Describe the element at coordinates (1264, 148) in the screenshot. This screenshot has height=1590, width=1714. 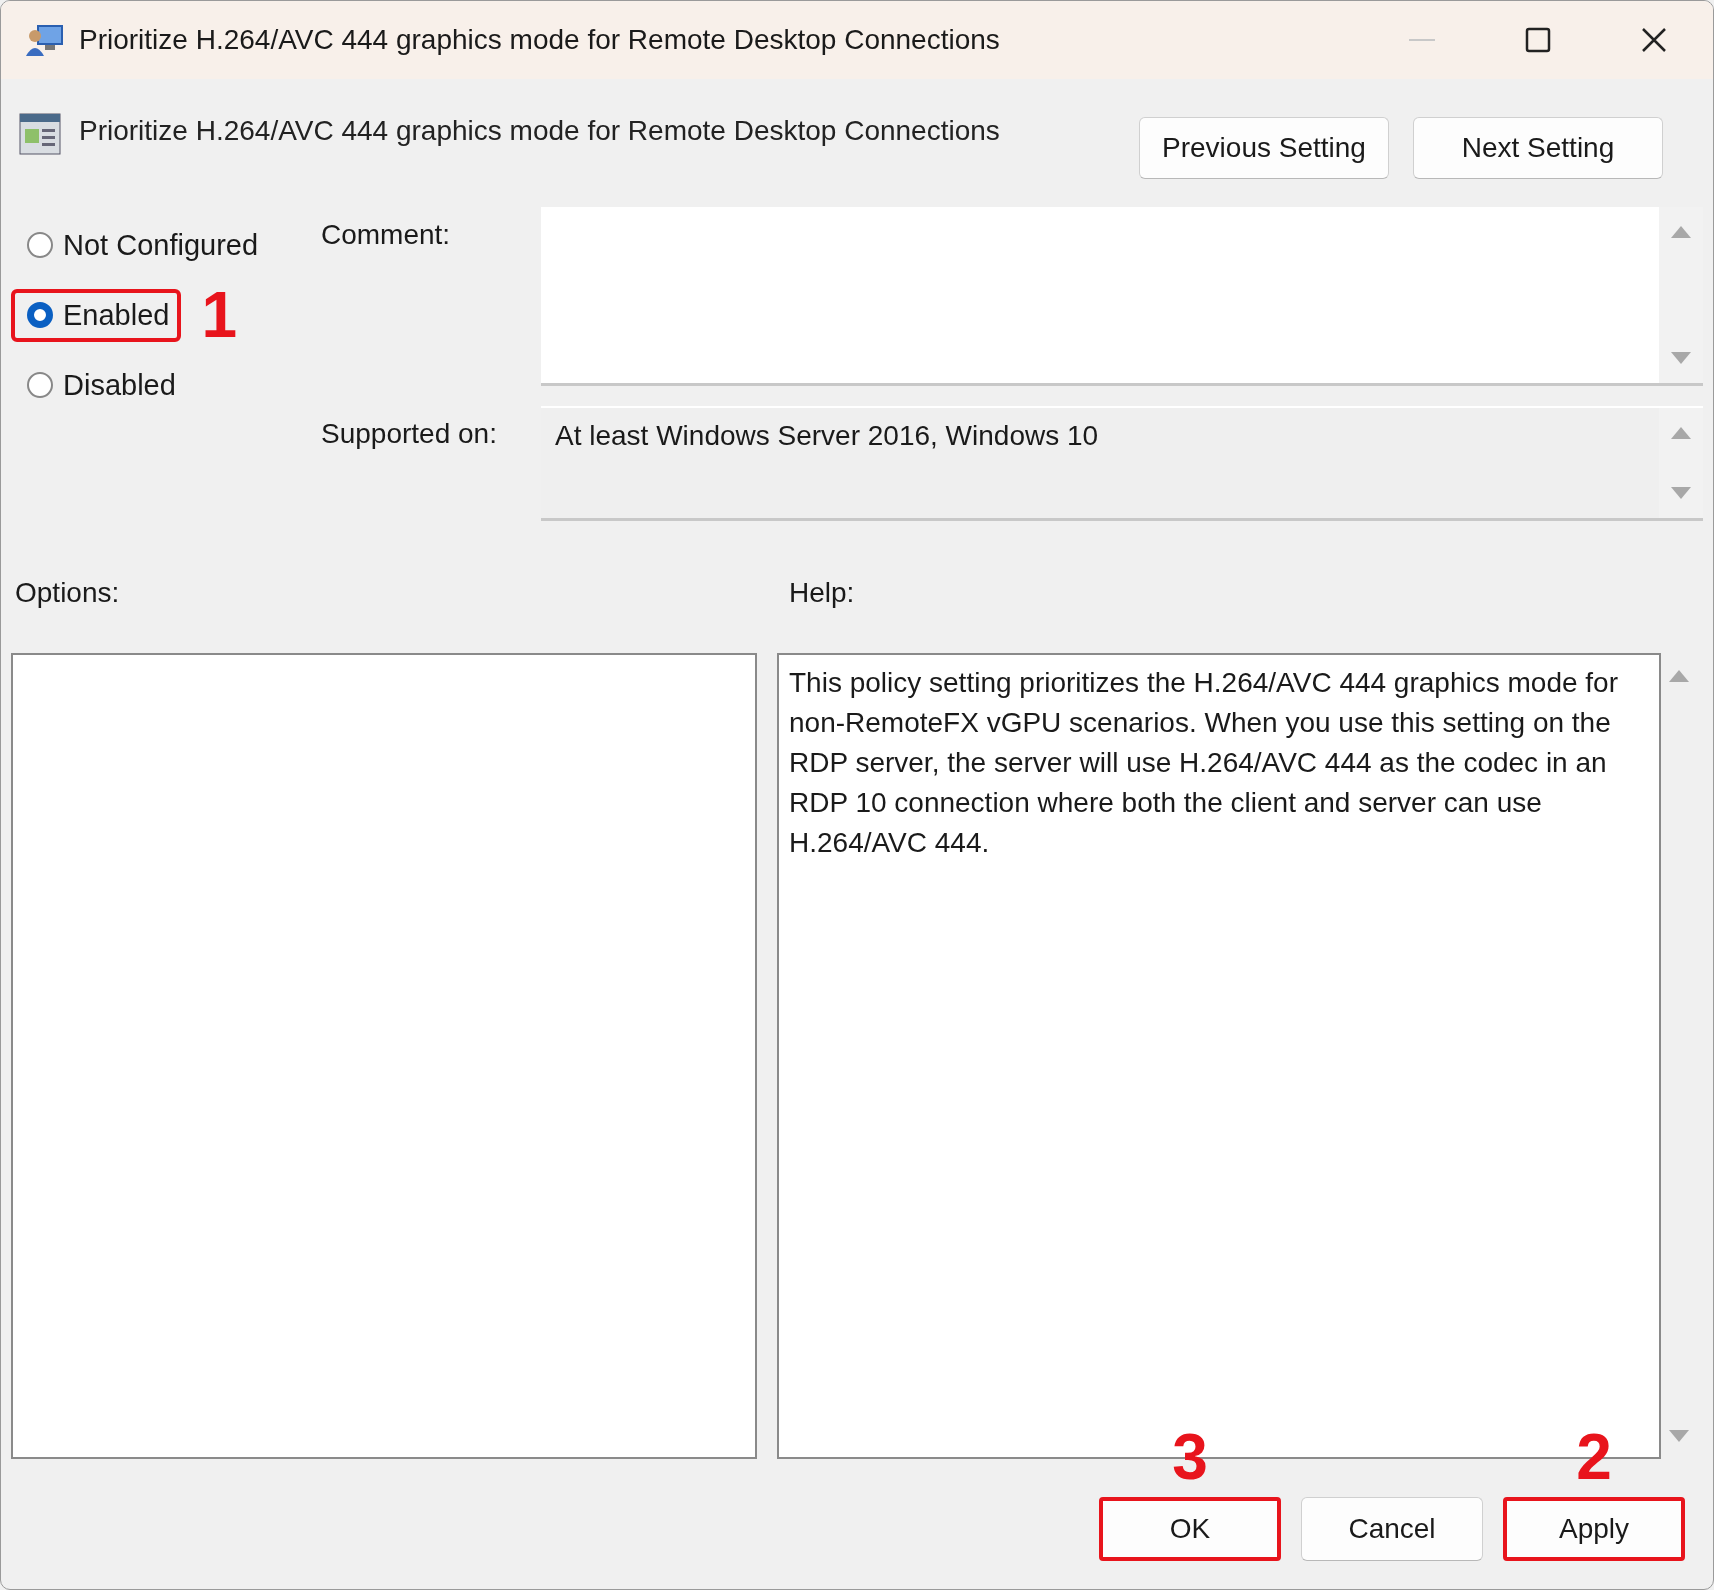
I see `setting-nav-button: Previous Setting` at that location.